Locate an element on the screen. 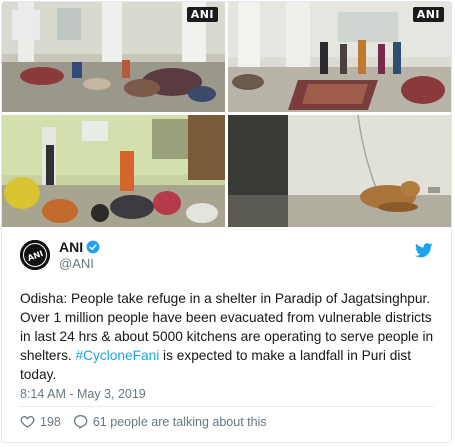 Image resolution: width=455 pixels, height=447 pixels. tweet-timestamp: 8:14 AM - May 3, 2019 is located at coordinates (83, 394).